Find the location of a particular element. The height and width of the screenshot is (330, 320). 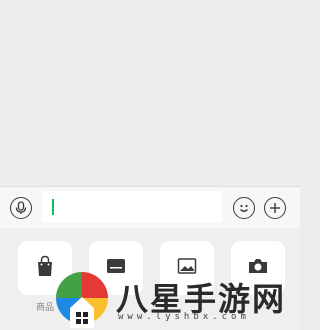

emoji-icon is located at coordinates (244, 208).